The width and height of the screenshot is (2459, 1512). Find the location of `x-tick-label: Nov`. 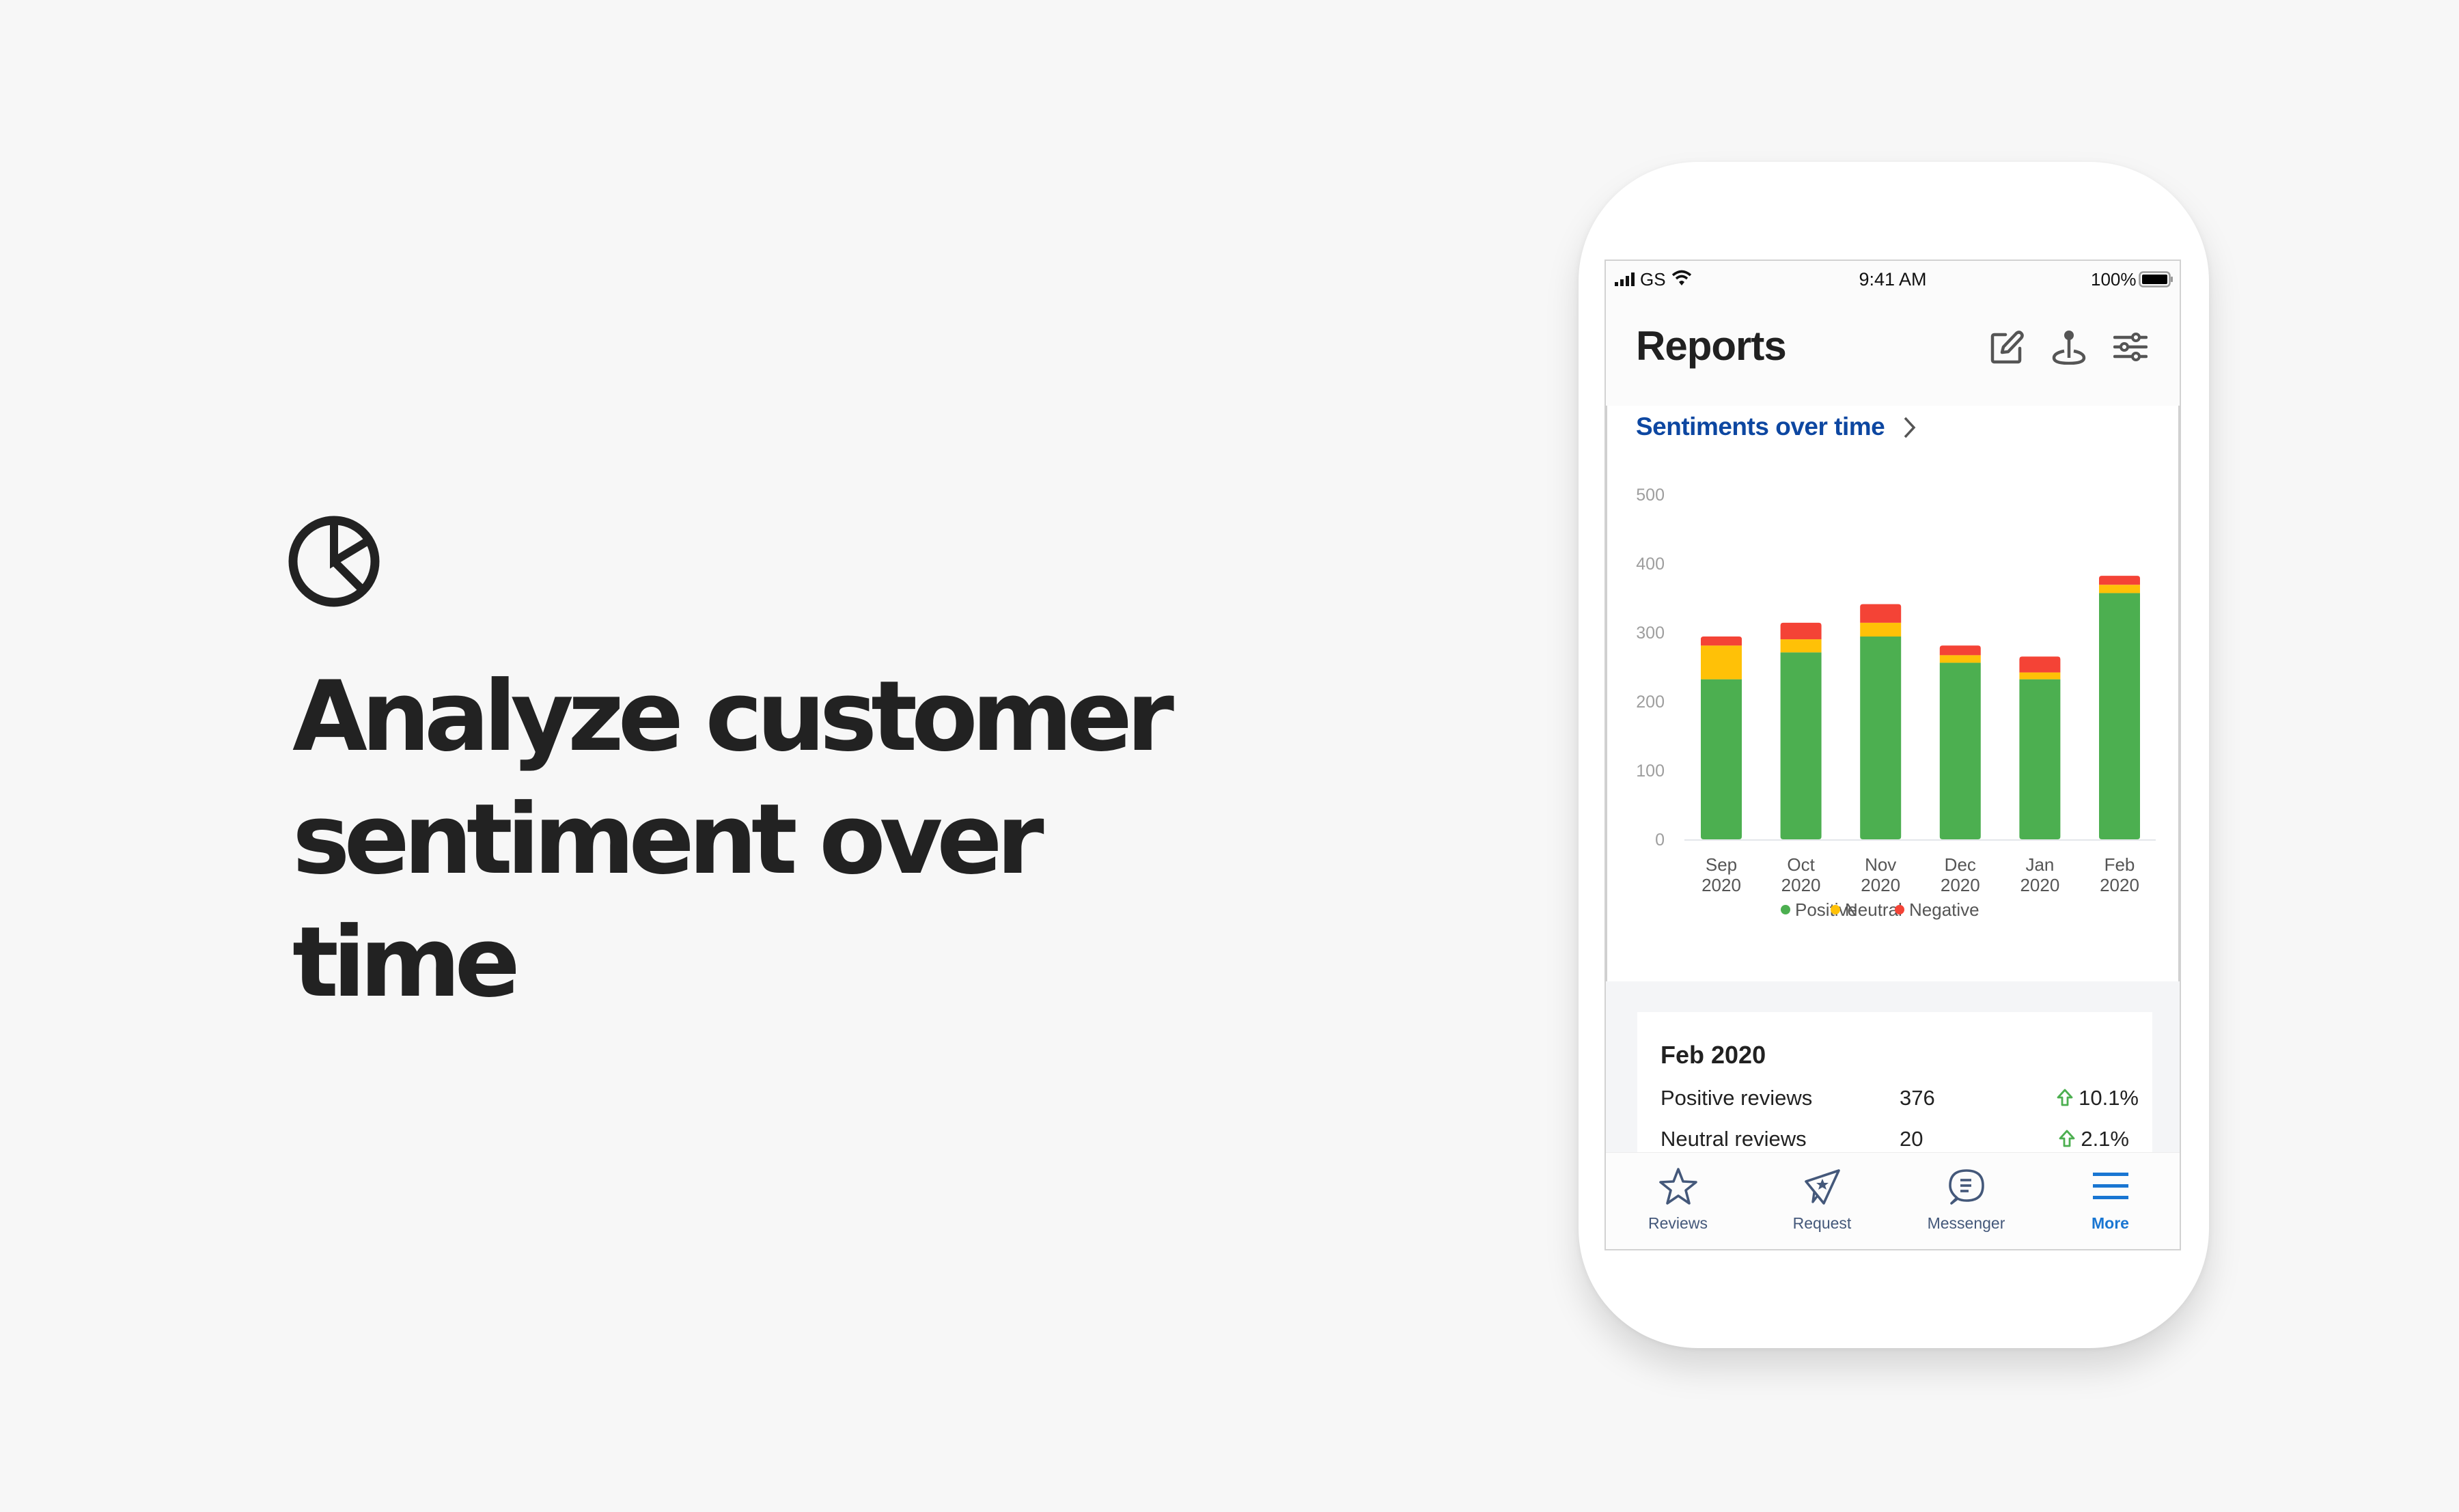

x-tick-label: Nov is located at coordinates (1880, 865).